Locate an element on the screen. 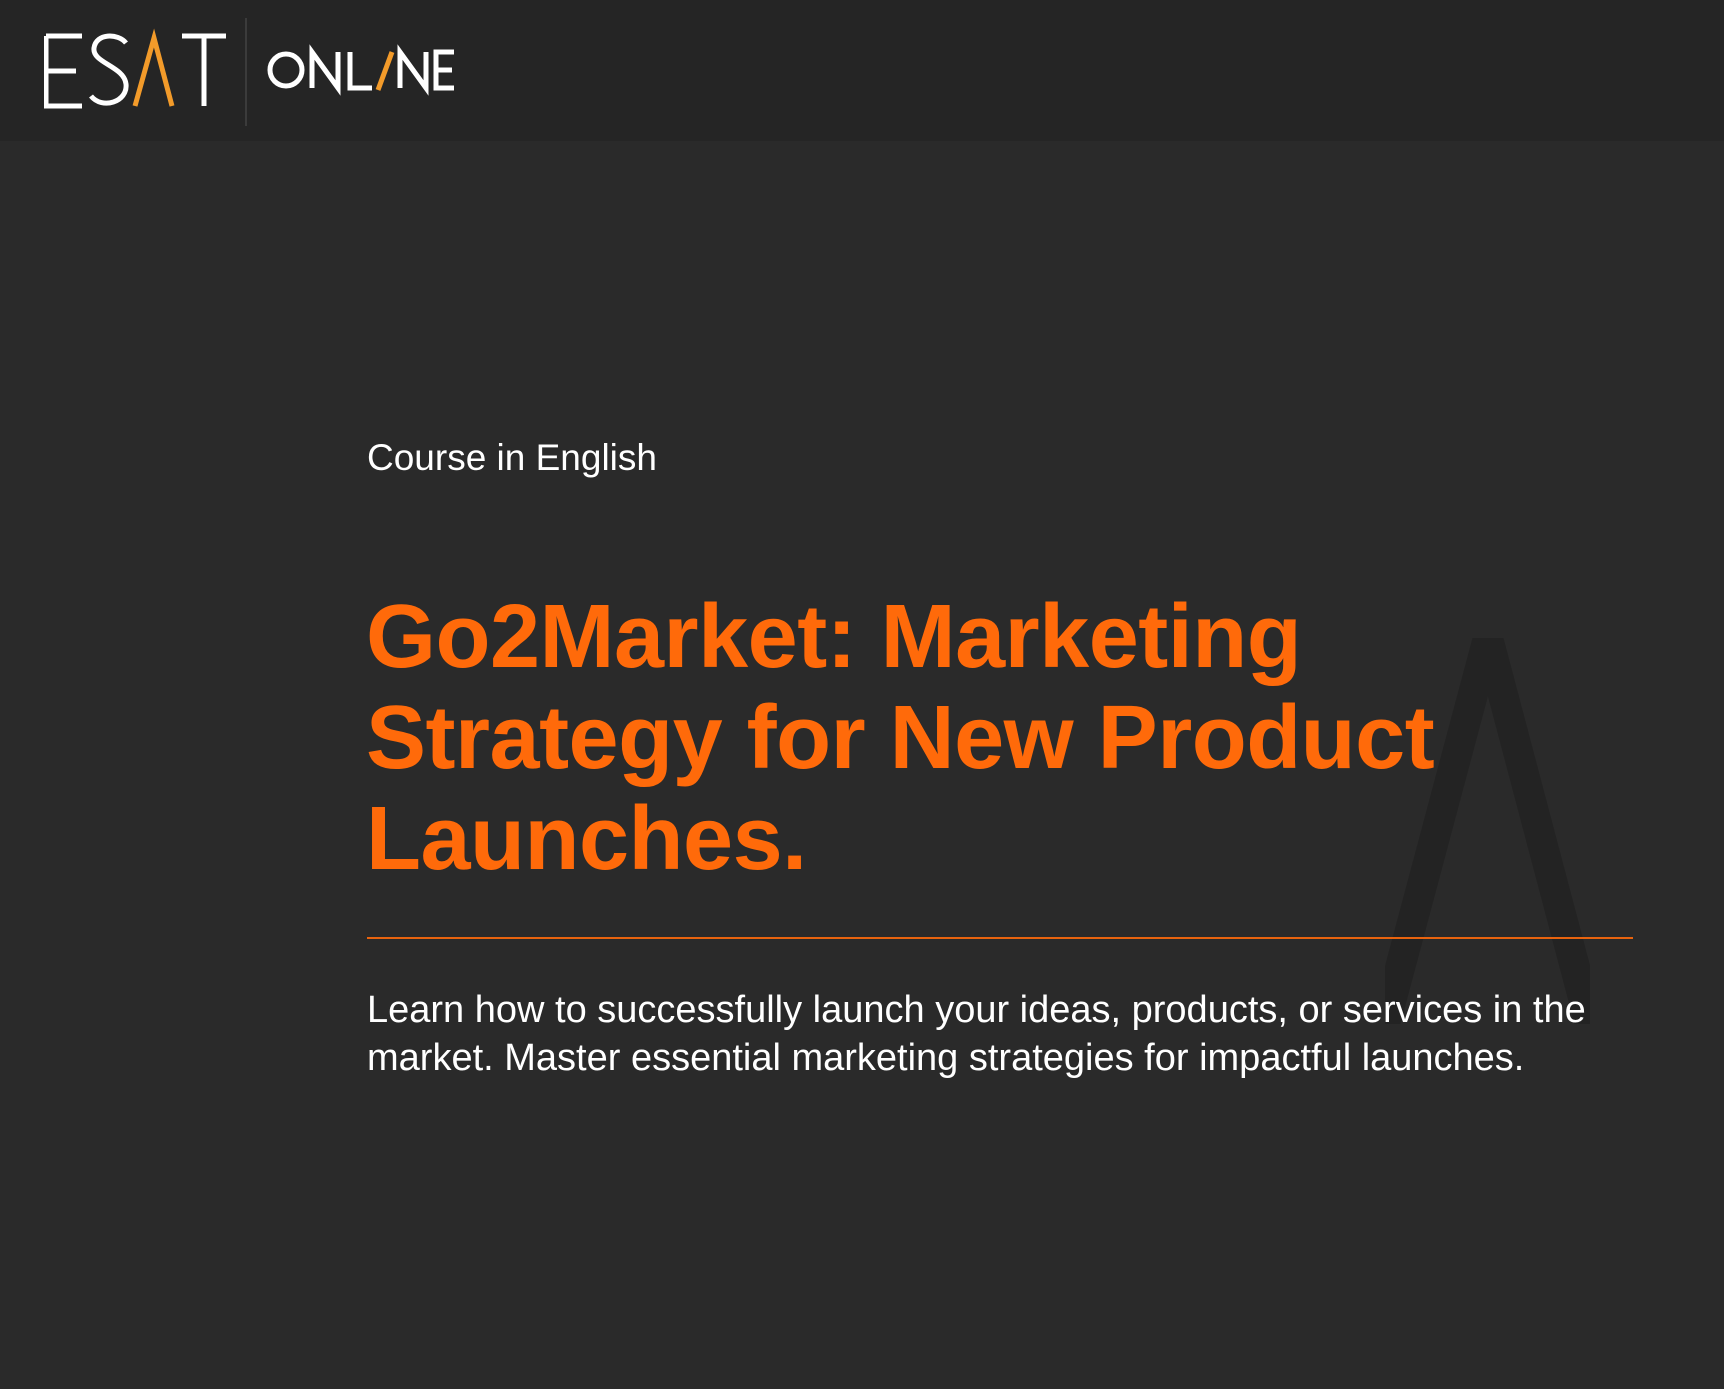  online-logo-icon is located at coordinates (360, 70).